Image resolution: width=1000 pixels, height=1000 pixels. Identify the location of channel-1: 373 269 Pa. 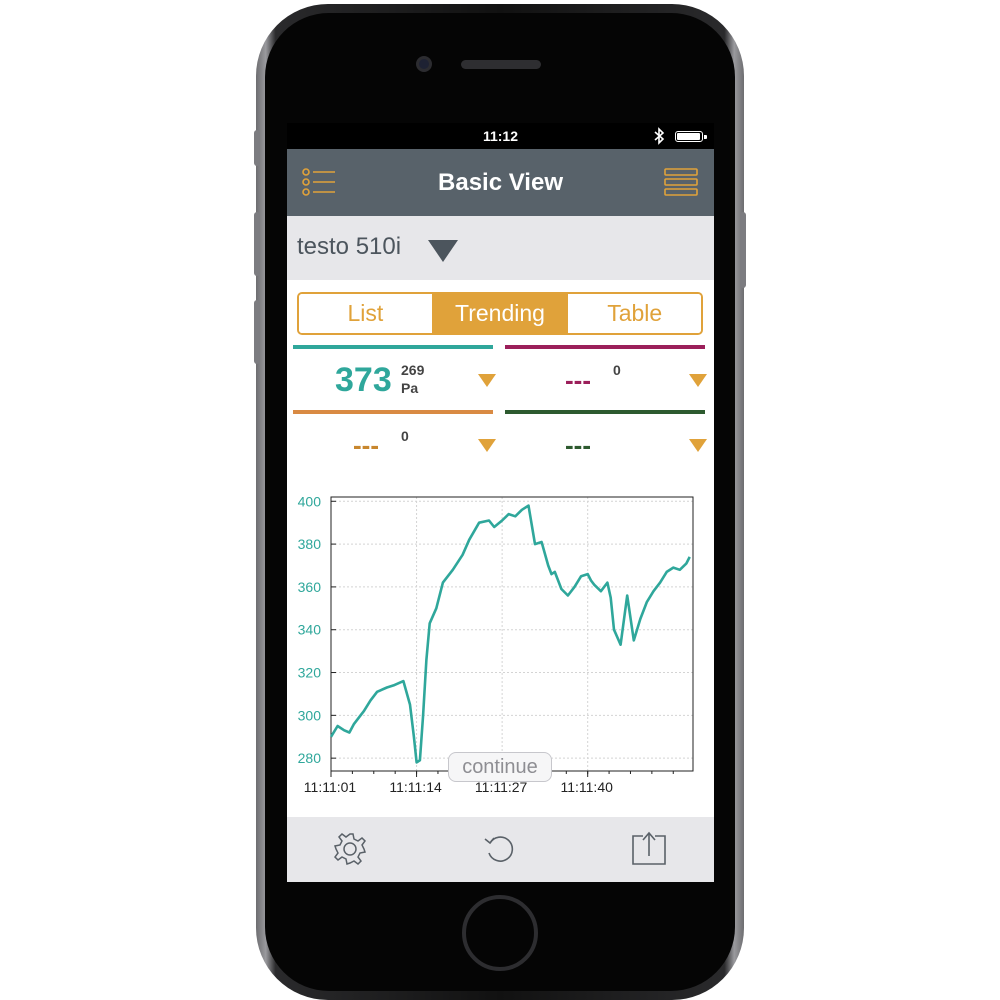
(394, 376).